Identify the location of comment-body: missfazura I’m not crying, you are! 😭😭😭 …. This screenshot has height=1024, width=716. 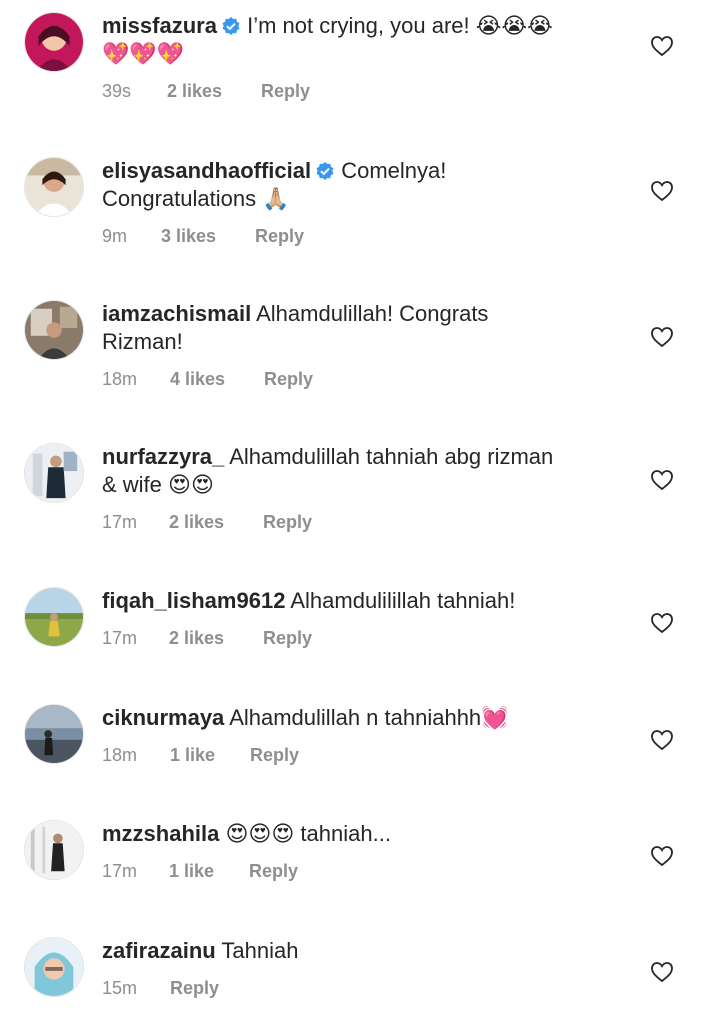
(362, 40).